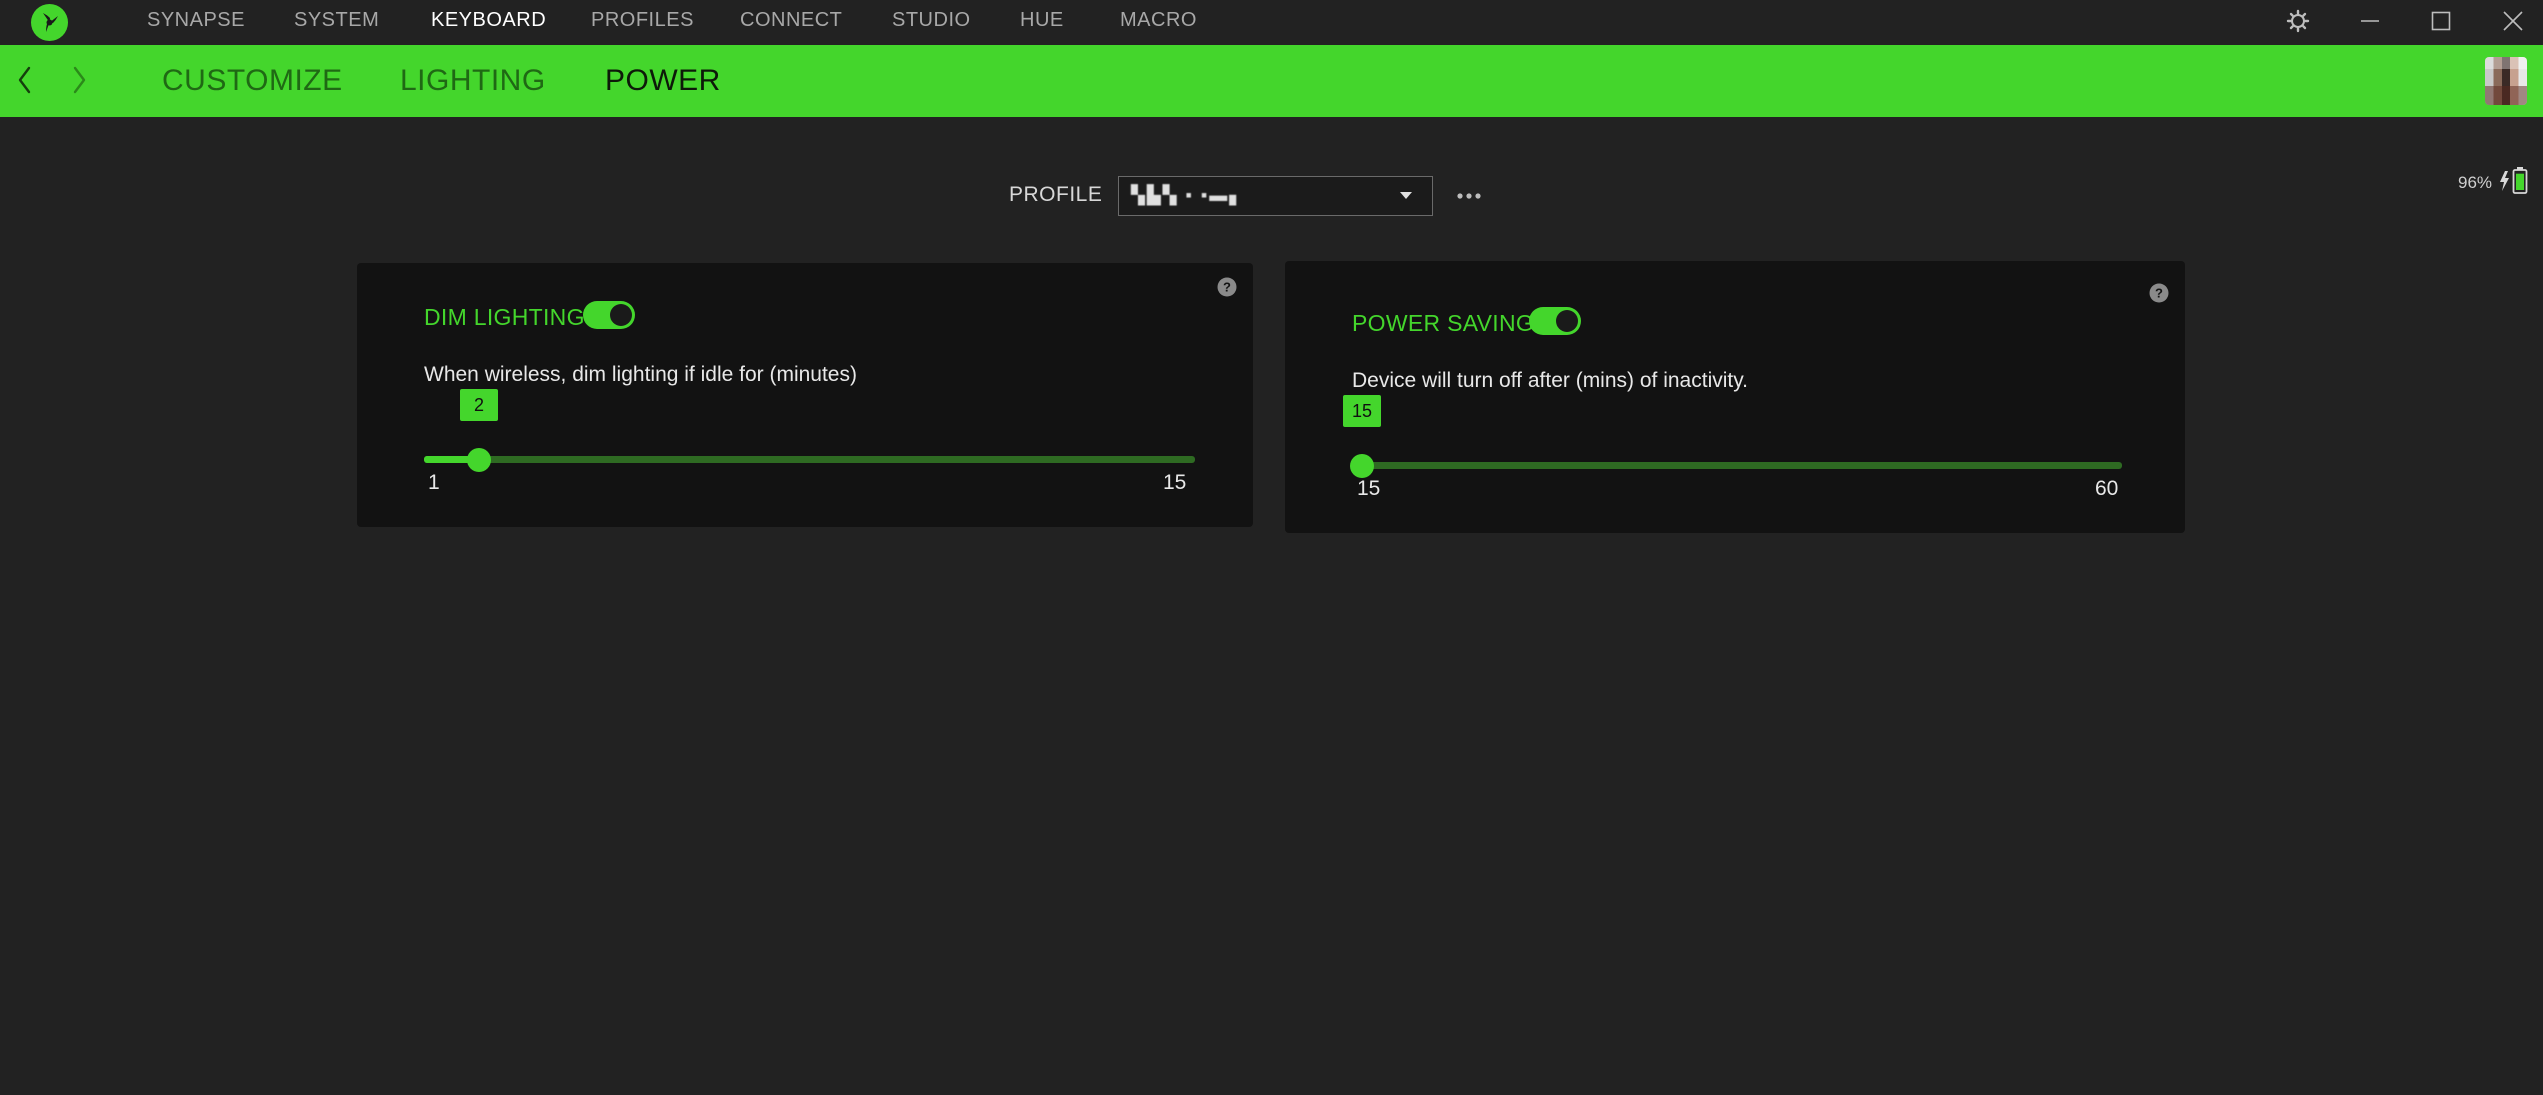  Describe the element at coordinates (609, 315) in the screenshot. I see `dim-lighting-toggle` at that location.